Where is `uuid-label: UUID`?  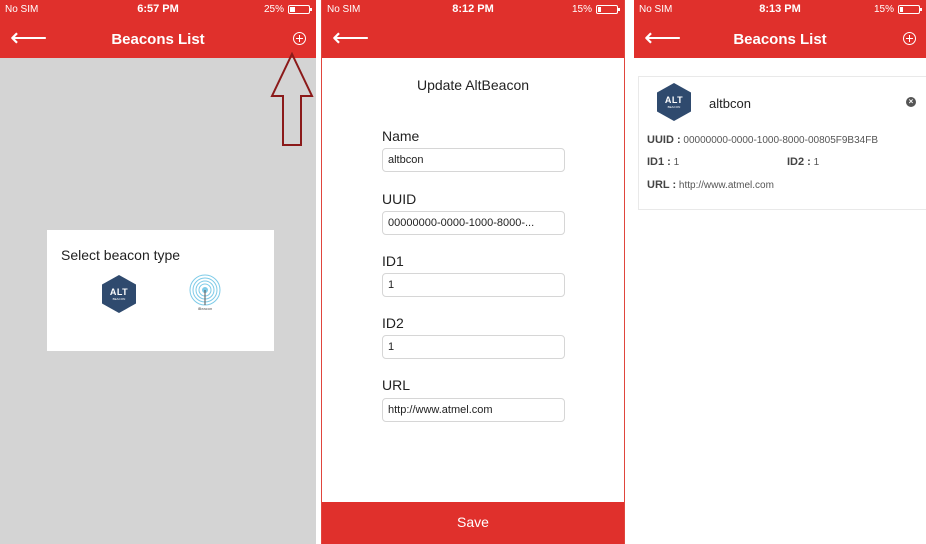
uuid-label: UUID is located at coordinates (399, 199).